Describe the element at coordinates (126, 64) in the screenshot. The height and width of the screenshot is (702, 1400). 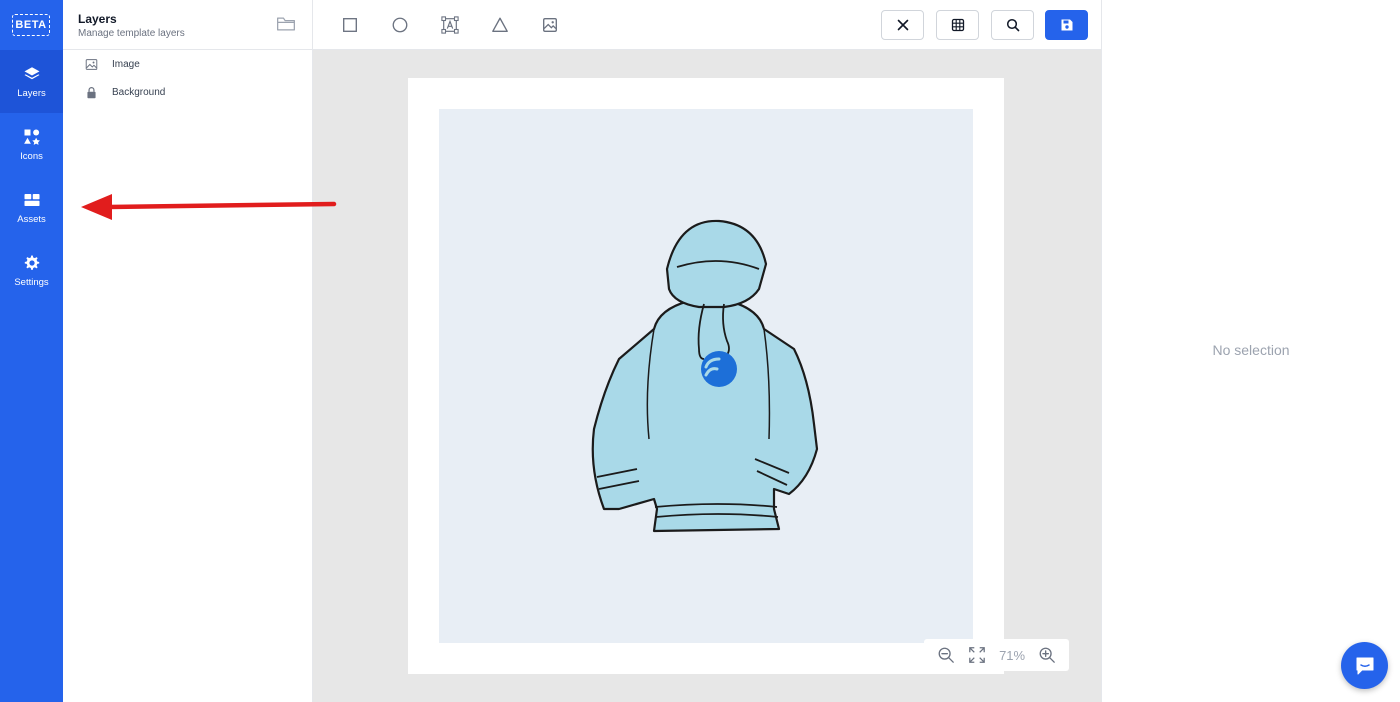
I see `layer-label: Image` at that location.